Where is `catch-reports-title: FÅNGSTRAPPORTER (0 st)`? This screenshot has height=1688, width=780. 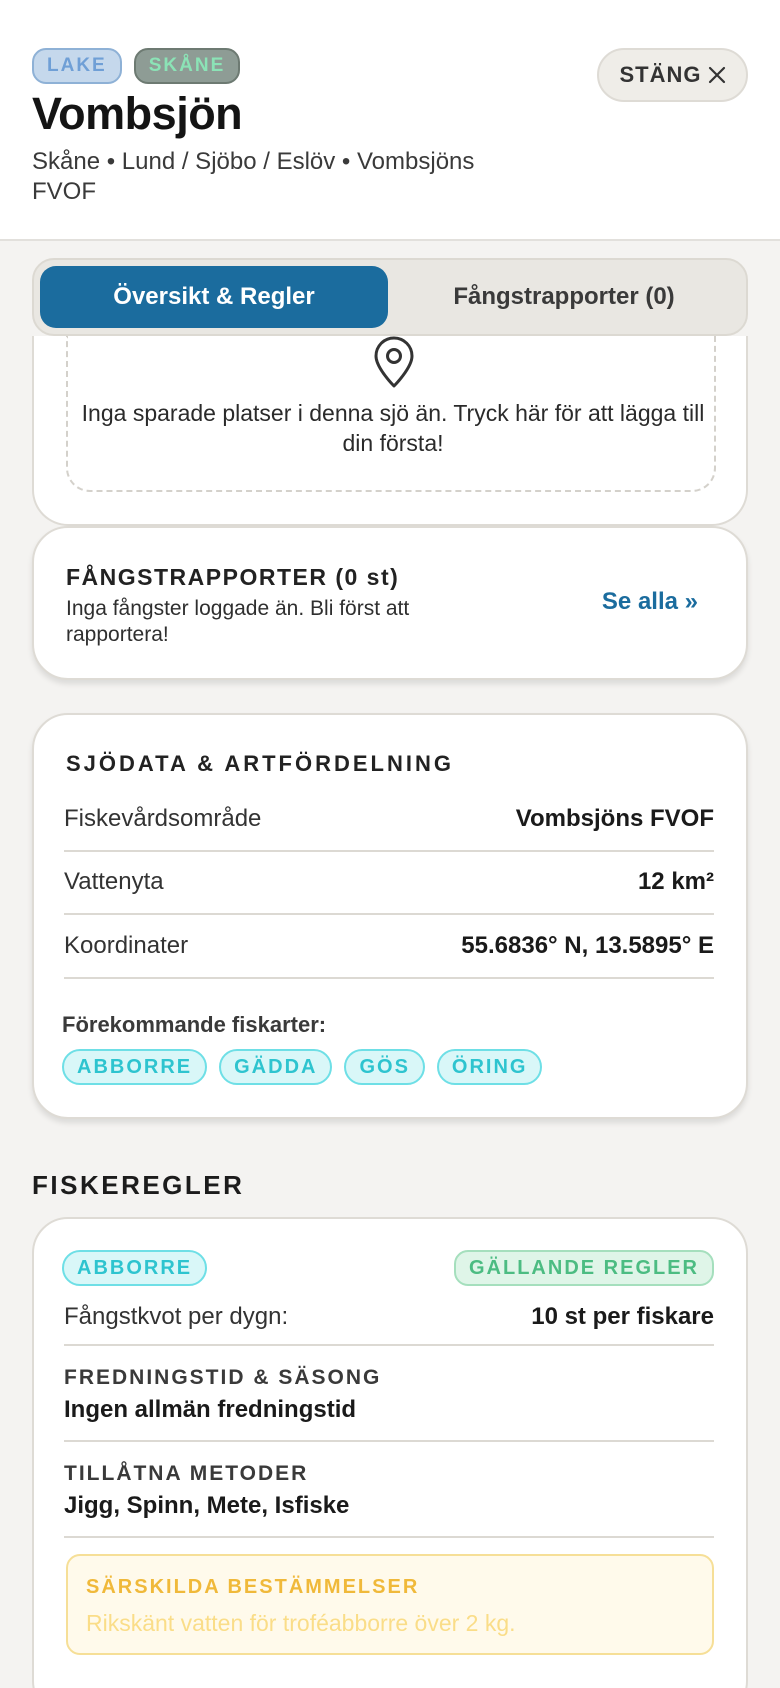 catch-reports-title: FÅNGSTRAPPORTER (0 st) is located at coordinates (233, 577).